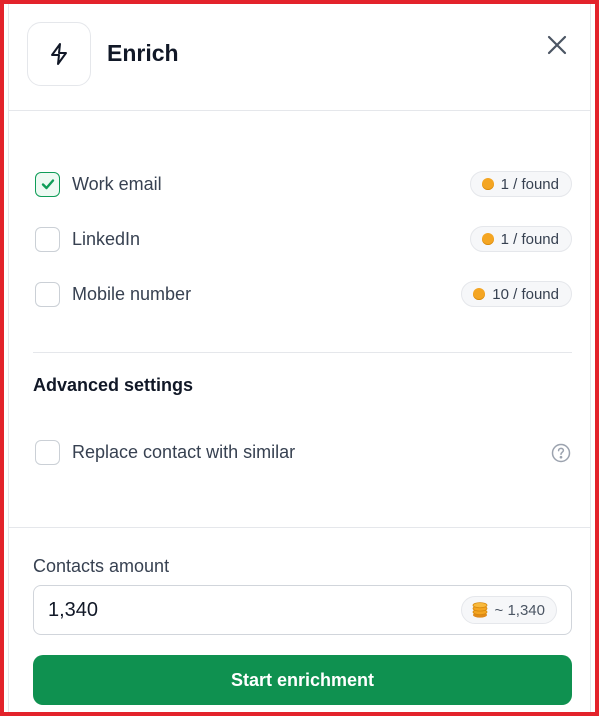 The height and width of the screenshot is (716, 599). What do you see at coordinates (47, 294) in the screenshot?
I see `mobile-number-checkbox` at bounding box center [47, 294].